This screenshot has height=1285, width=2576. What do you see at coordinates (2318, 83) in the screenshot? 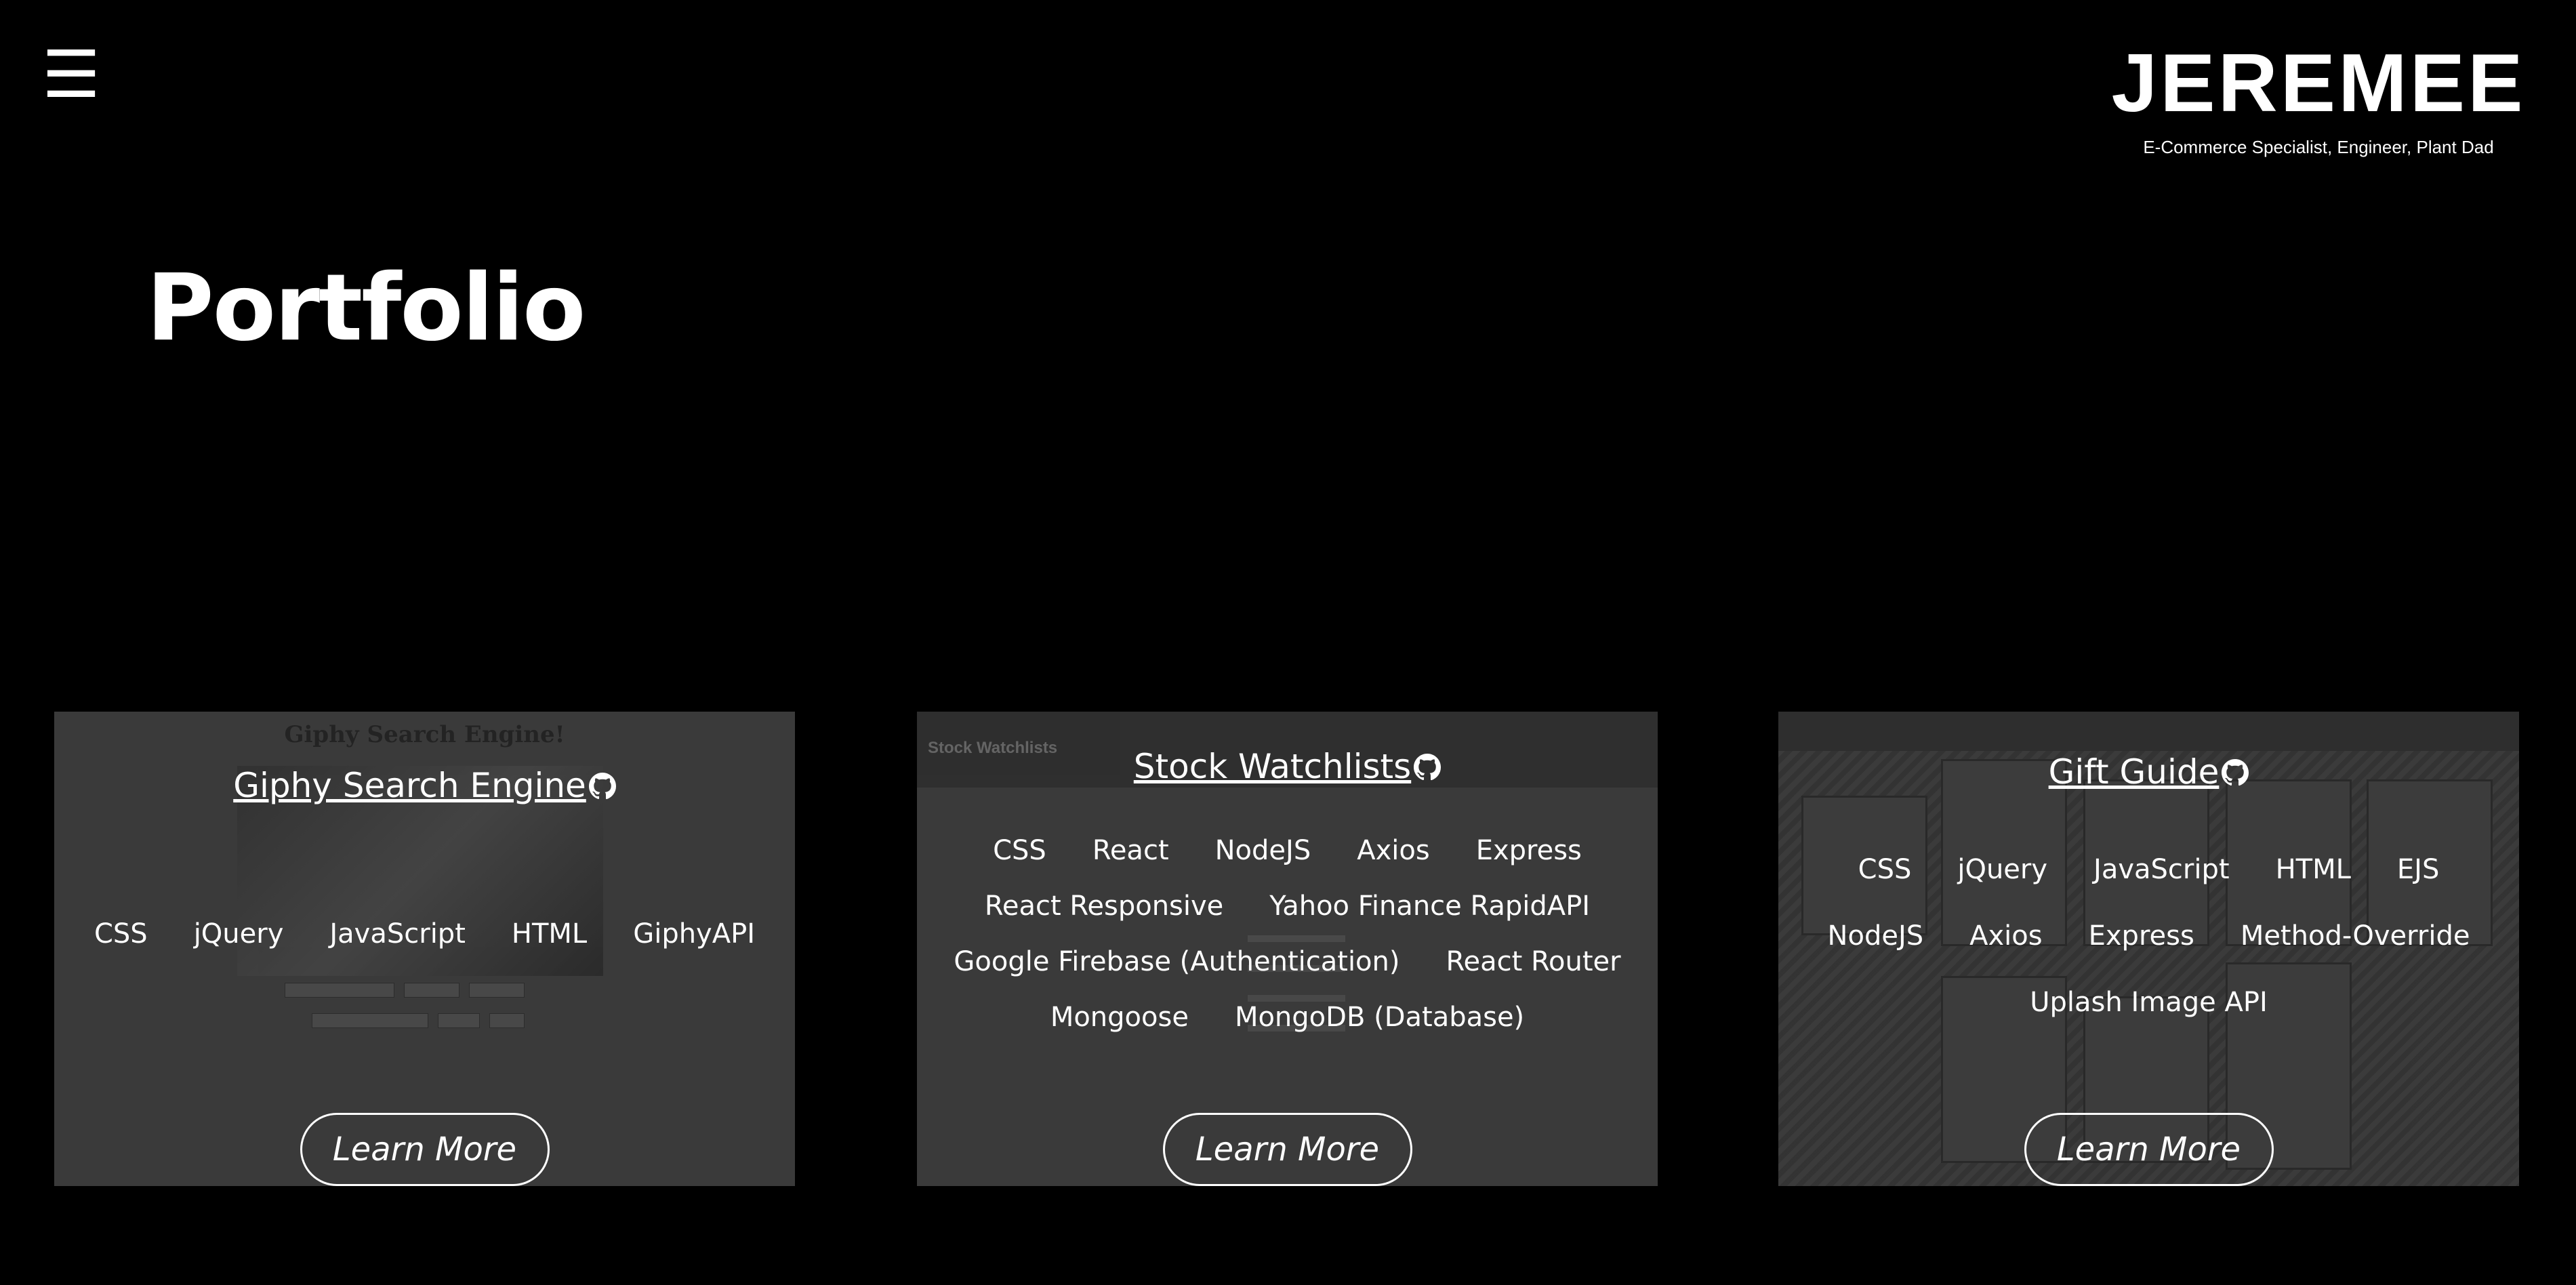
I see `brand-name: JEREMEE` at bounding box center [2318, 83].